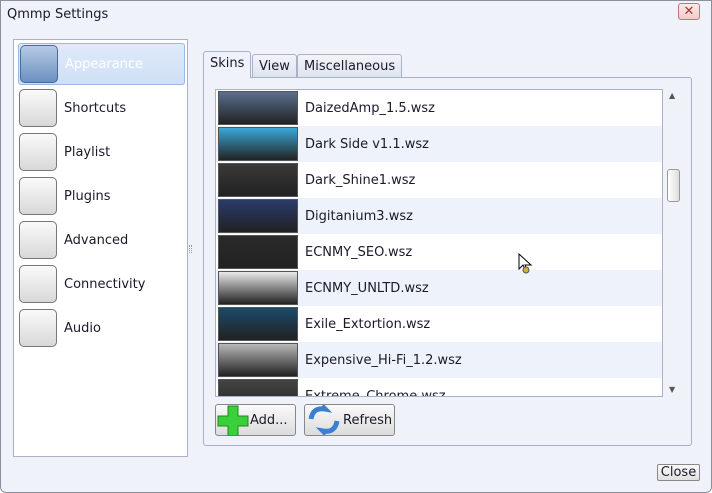 The height and width of the screenshot is (493, 712). What do you see at coordinates (439, 144) in the screenshot?
I see `skin-row: Dark Side v1.1.wsz` at bounding box center [439, 144].